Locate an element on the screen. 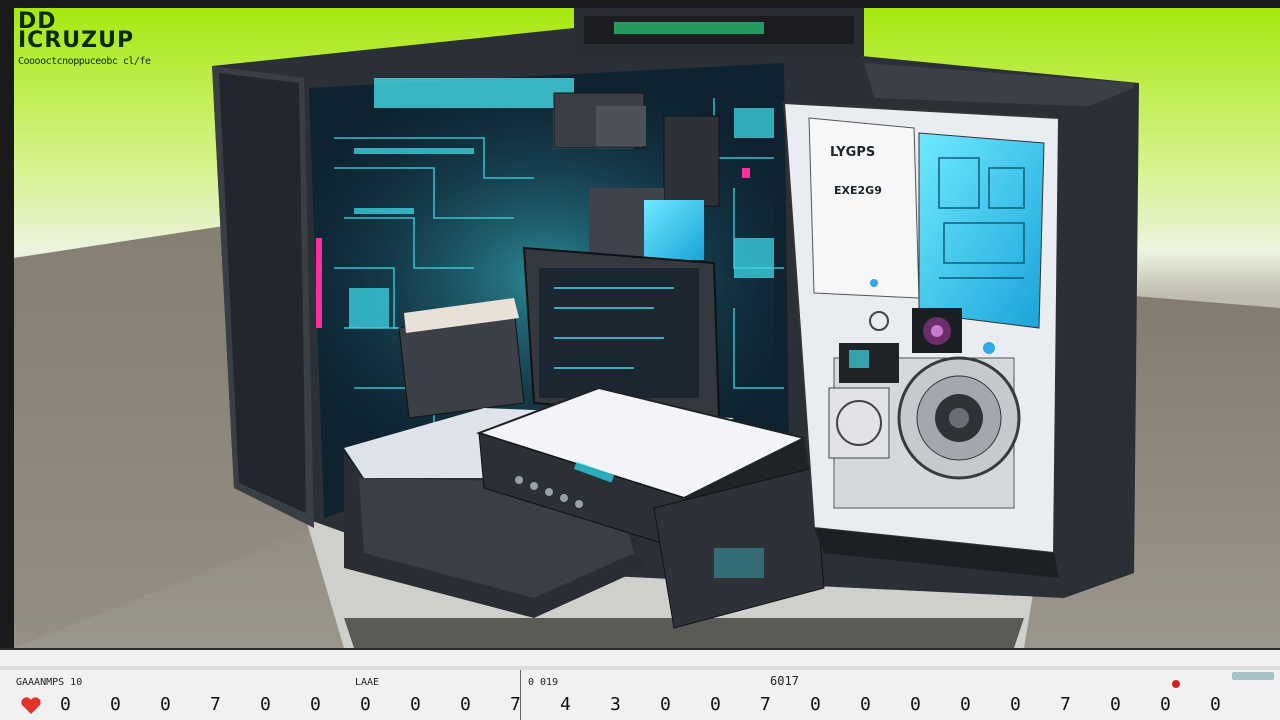  case-label-bottom: EXE2G9 is located at coordinates (858, 190).